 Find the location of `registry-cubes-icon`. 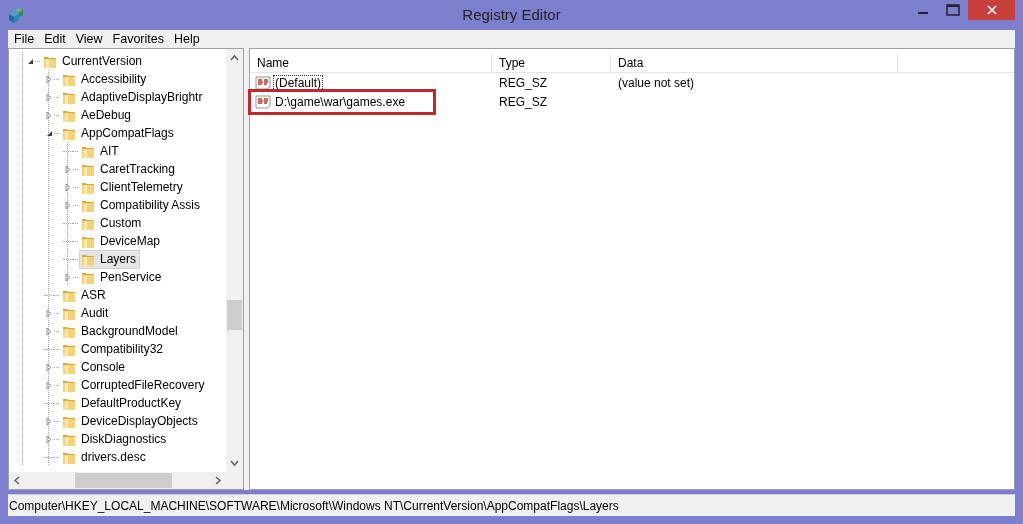

registry-cubes-icon is located at coordinates (16, 15).